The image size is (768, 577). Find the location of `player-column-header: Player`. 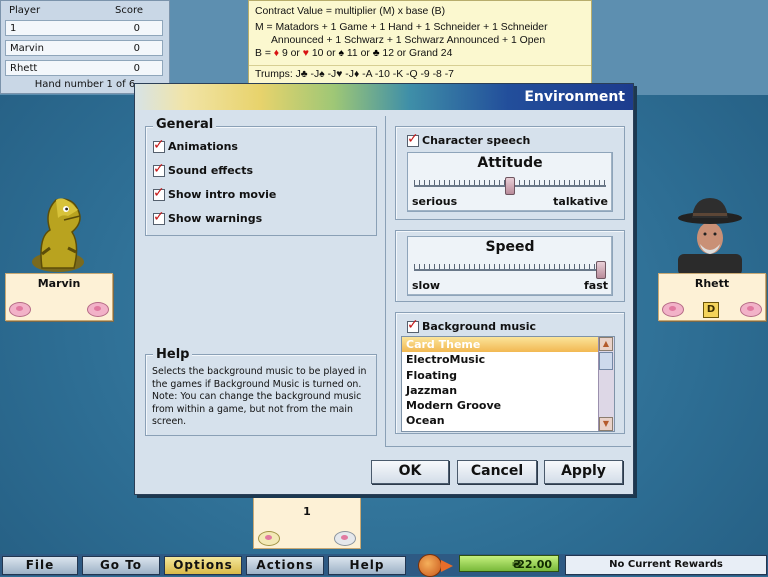

player-column-header: Player is located at coordinates (25, 10).